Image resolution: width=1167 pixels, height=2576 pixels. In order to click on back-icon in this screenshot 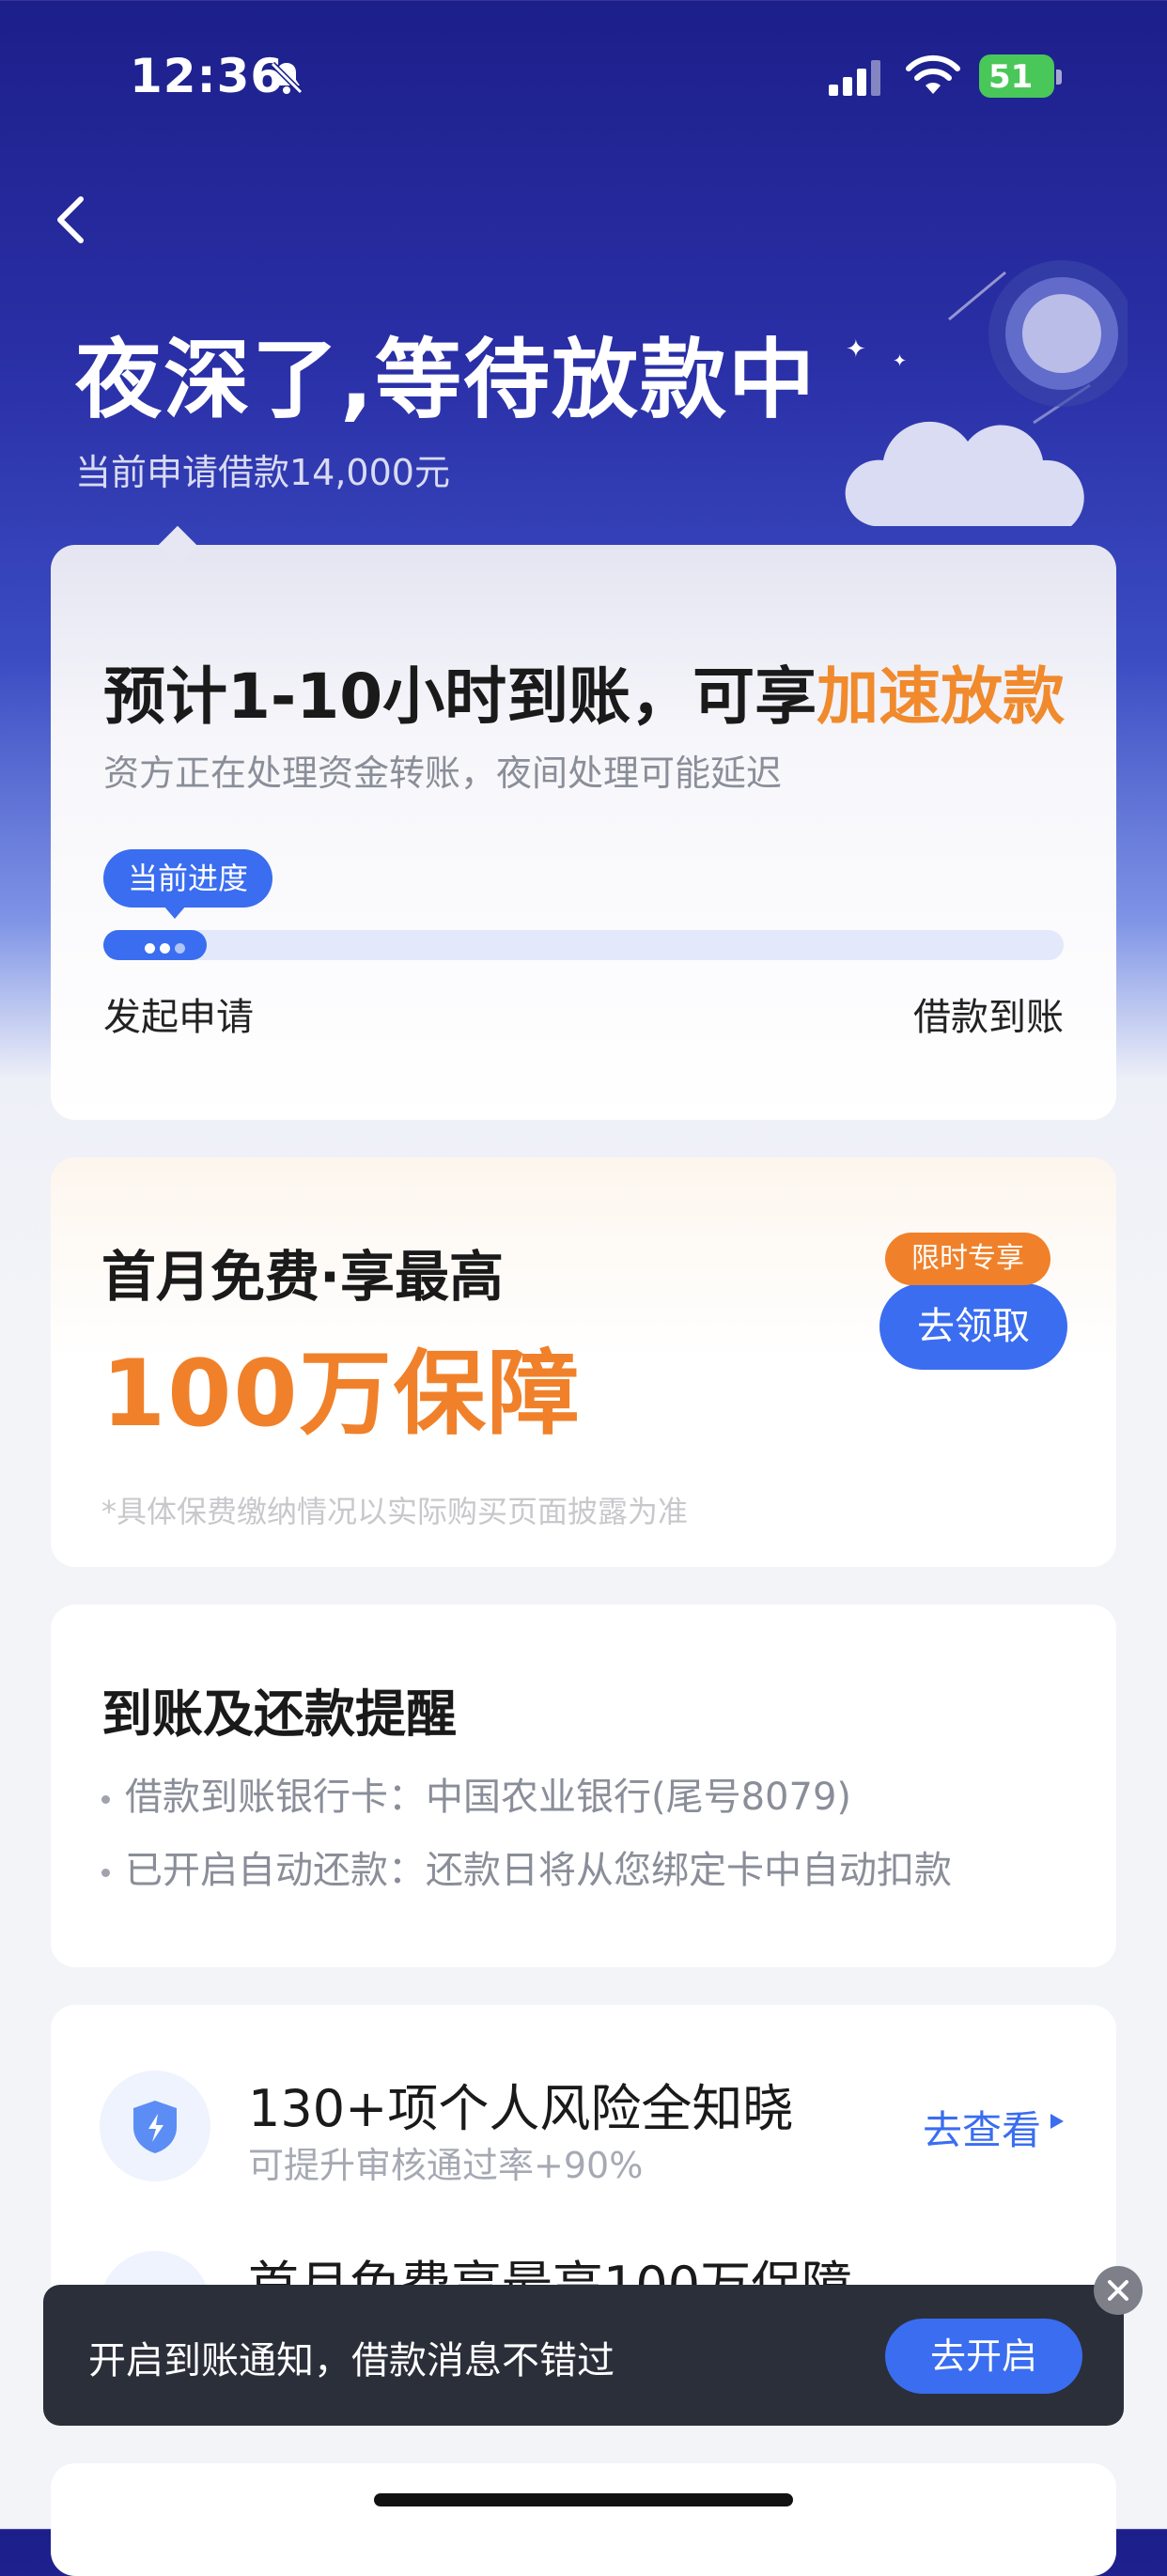, I will do `click(70, 220)`.